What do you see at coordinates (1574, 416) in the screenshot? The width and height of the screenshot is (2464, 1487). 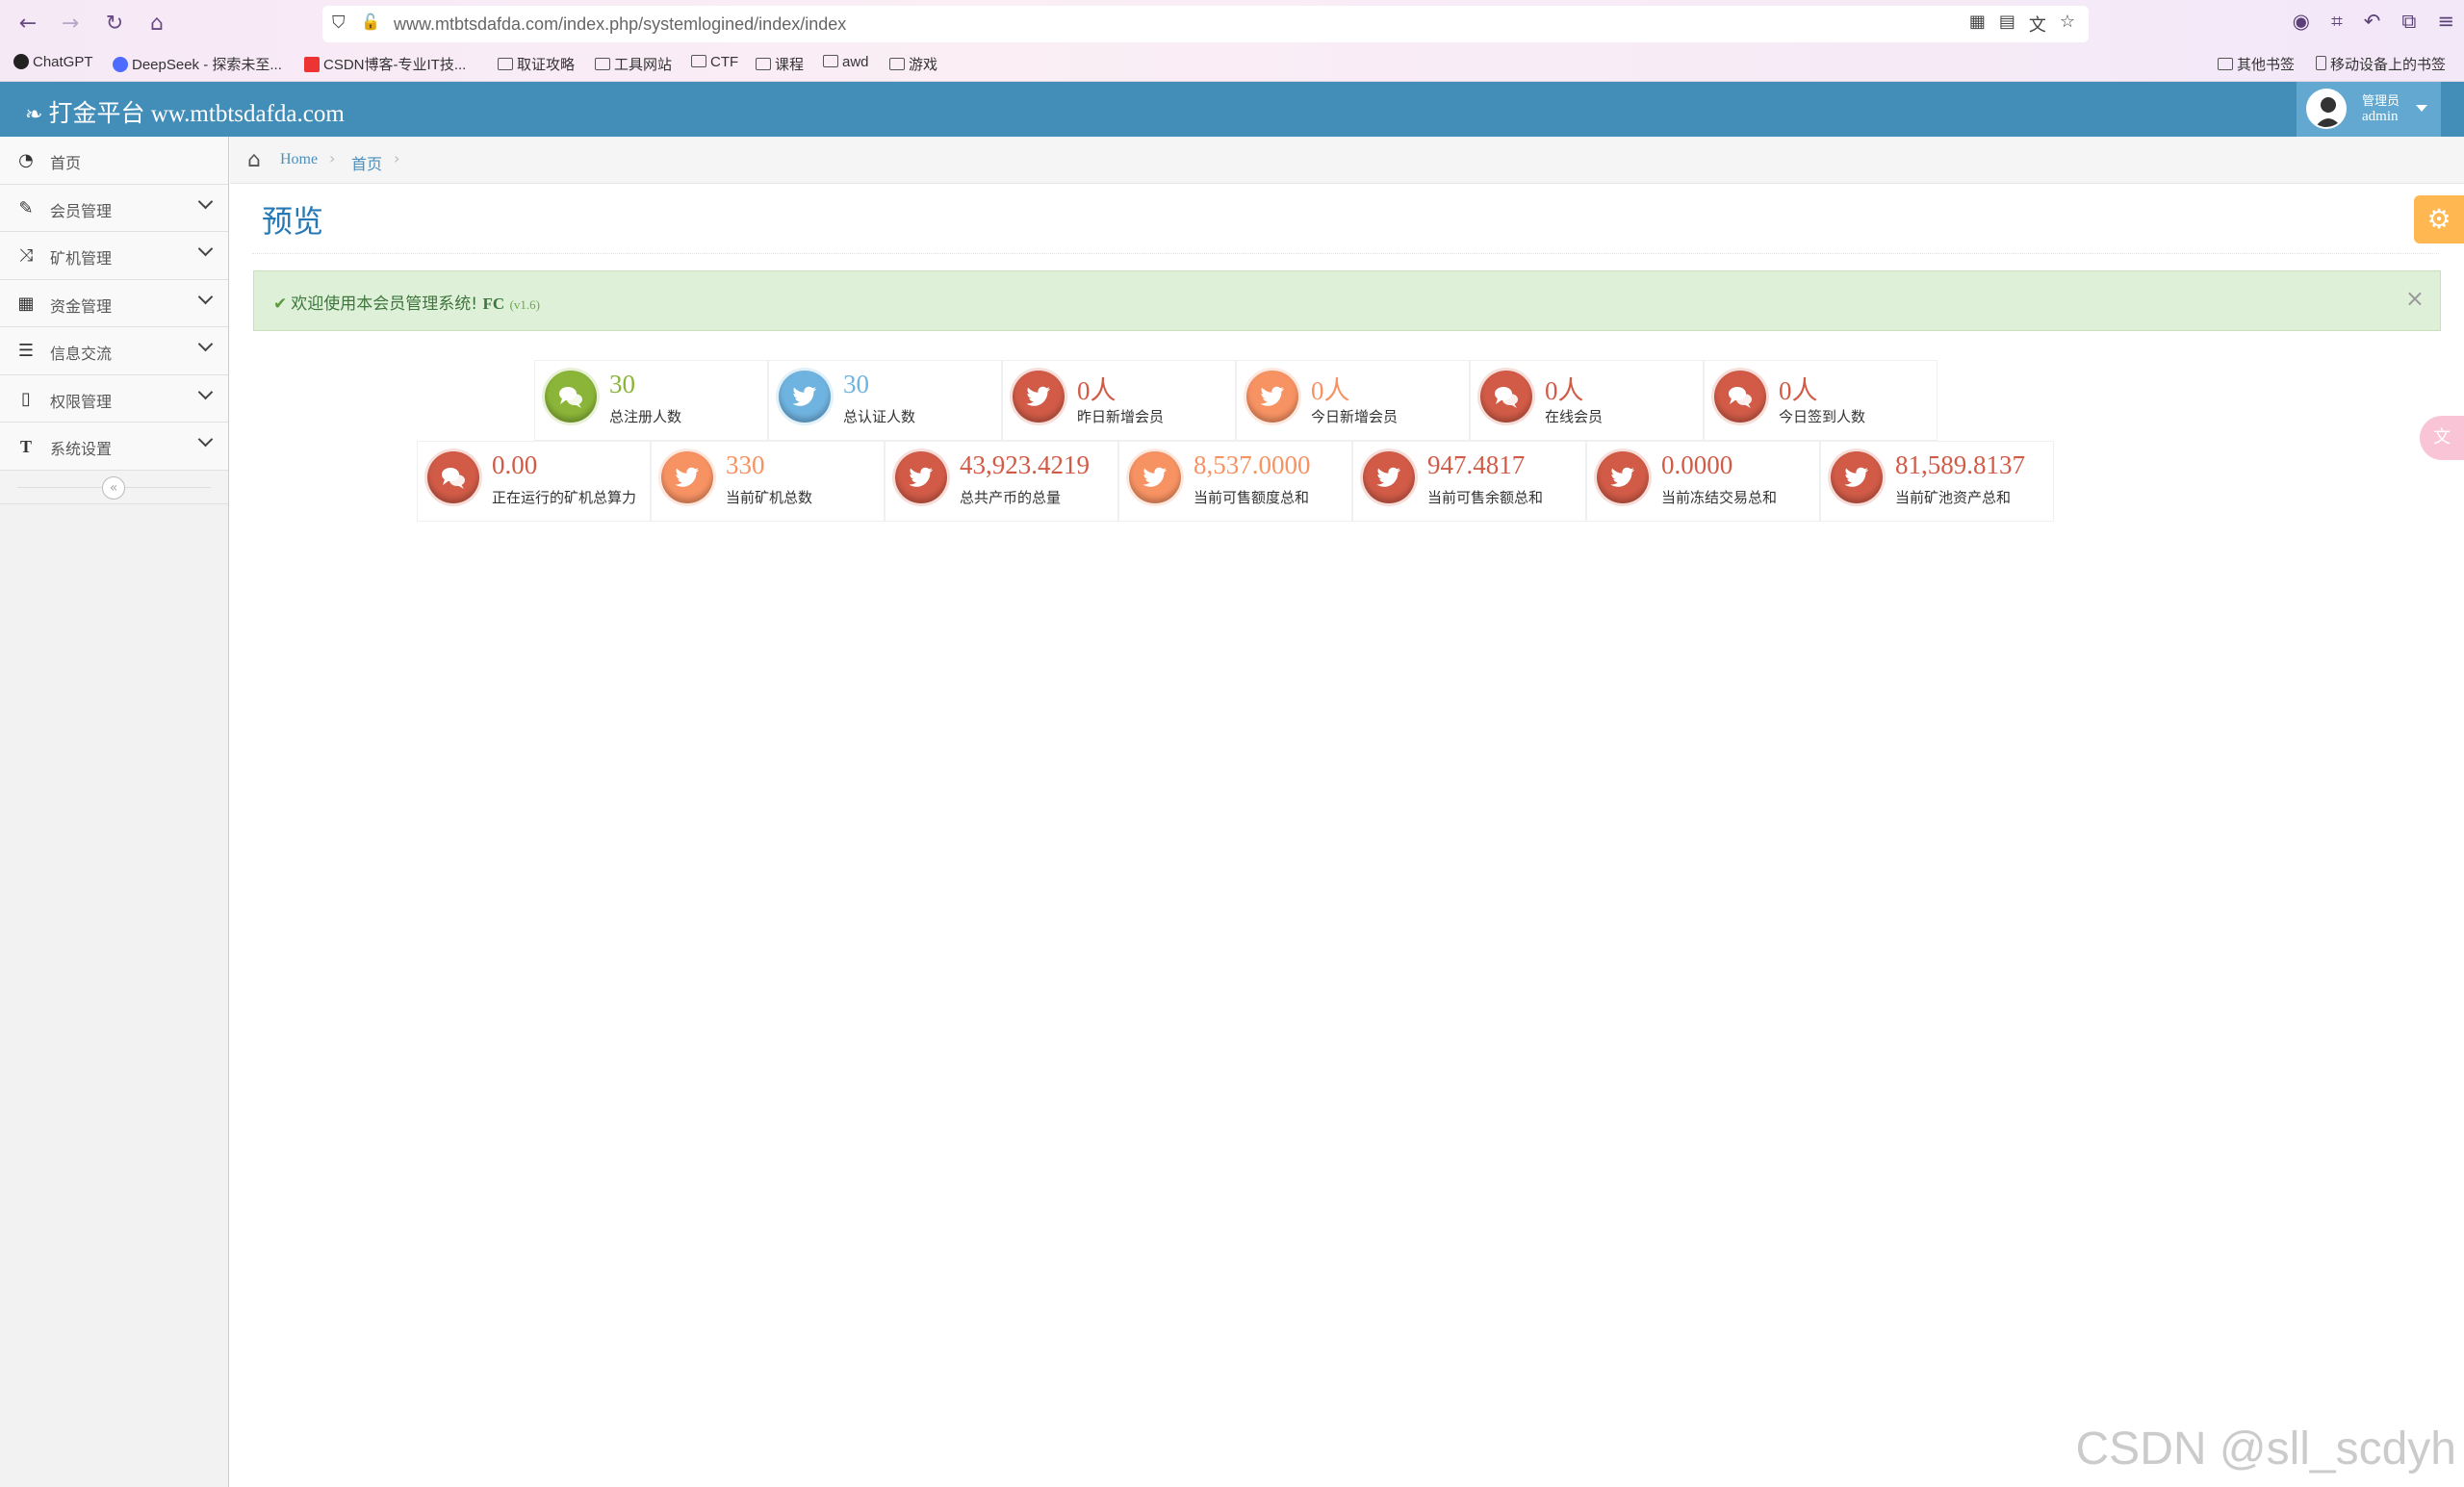 I see `stat-label: 在线会员` at bounding box center [1574, 416].